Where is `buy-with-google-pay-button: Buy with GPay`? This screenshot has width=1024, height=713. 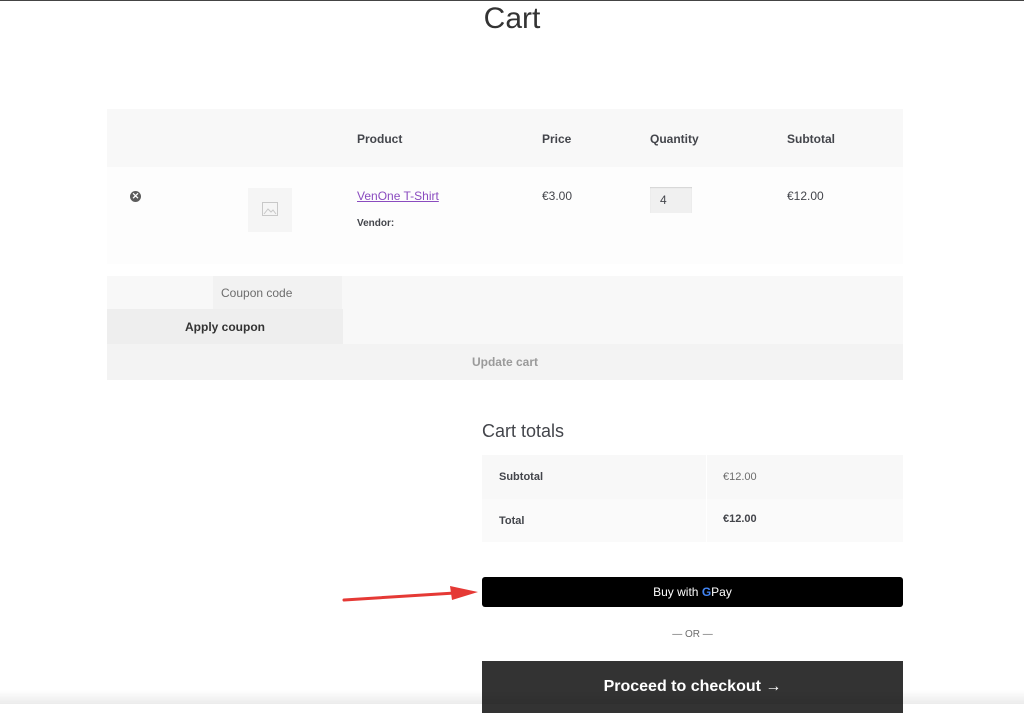
buy-with-google-pay-button: Buy with GPay is located at coordinates (692, 592).